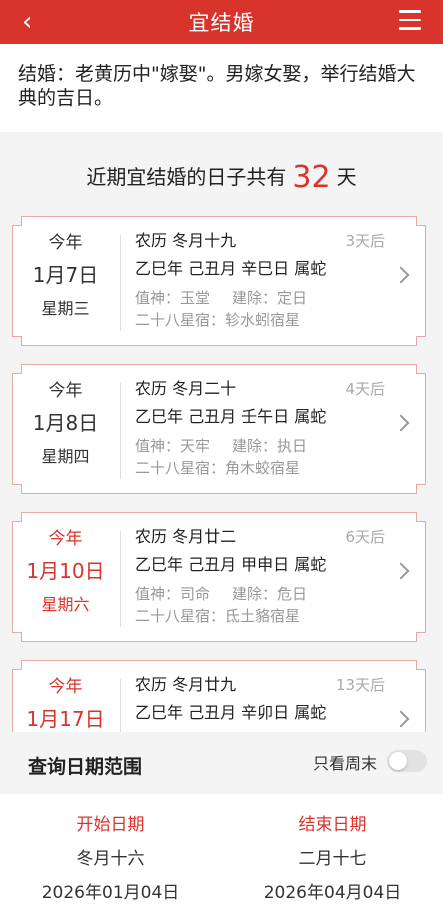  Describe the element at coordinates (65, 604) in the screenshot. I see `card-weekday: 星期六` at that location.